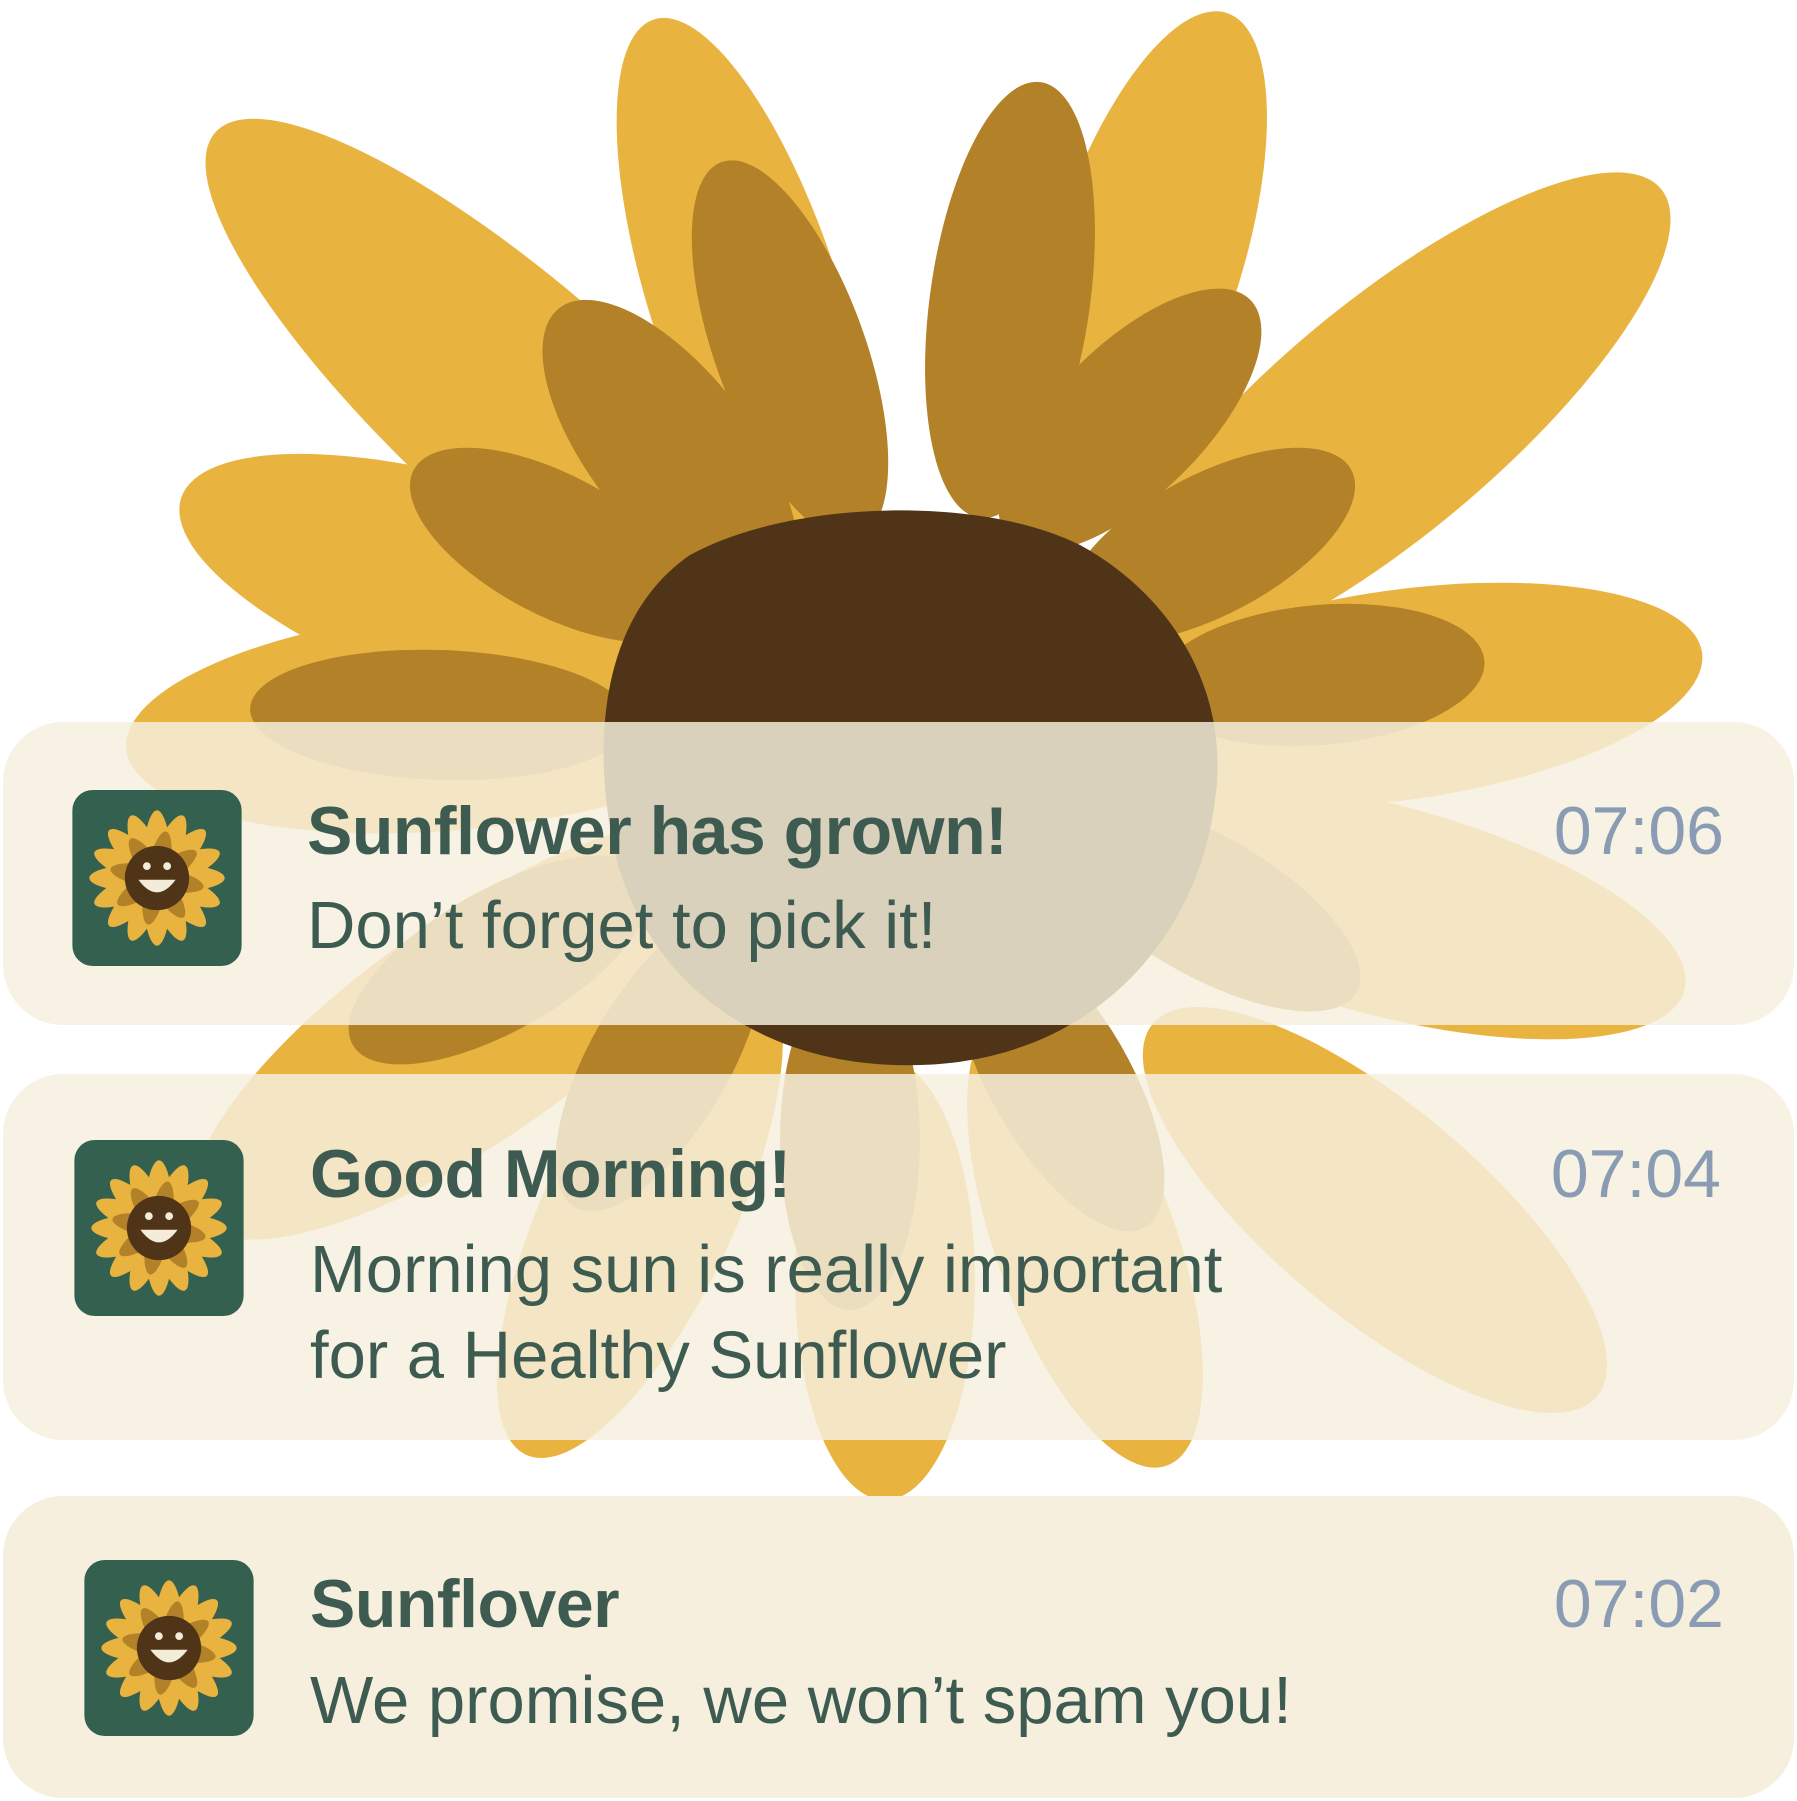 The height and width of the screenshot is (1801, 1797). I want to click on notification-time: 07:02, so click(1638, 1604).